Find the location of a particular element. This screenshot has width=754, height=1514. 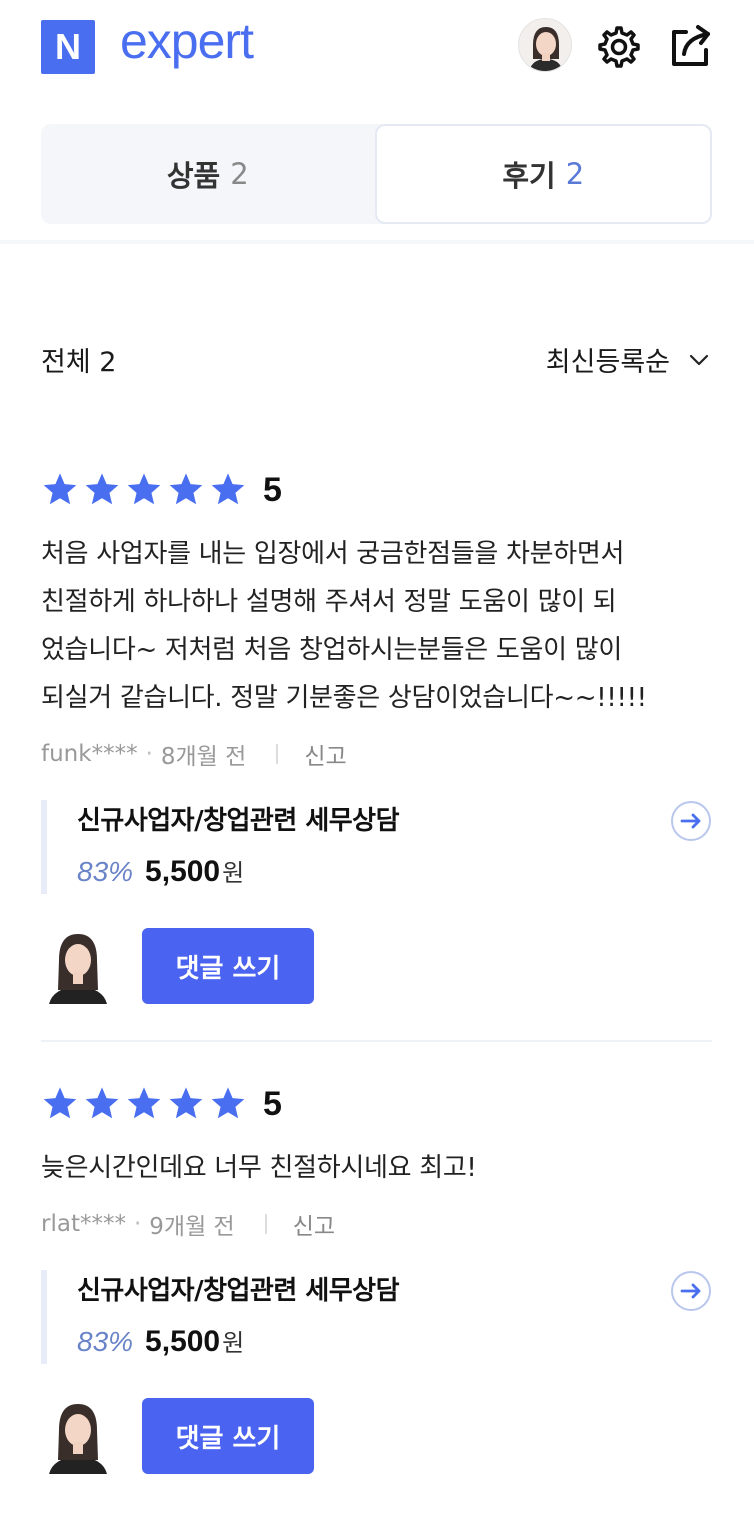

share-icon is located at coordinates (690, 46).